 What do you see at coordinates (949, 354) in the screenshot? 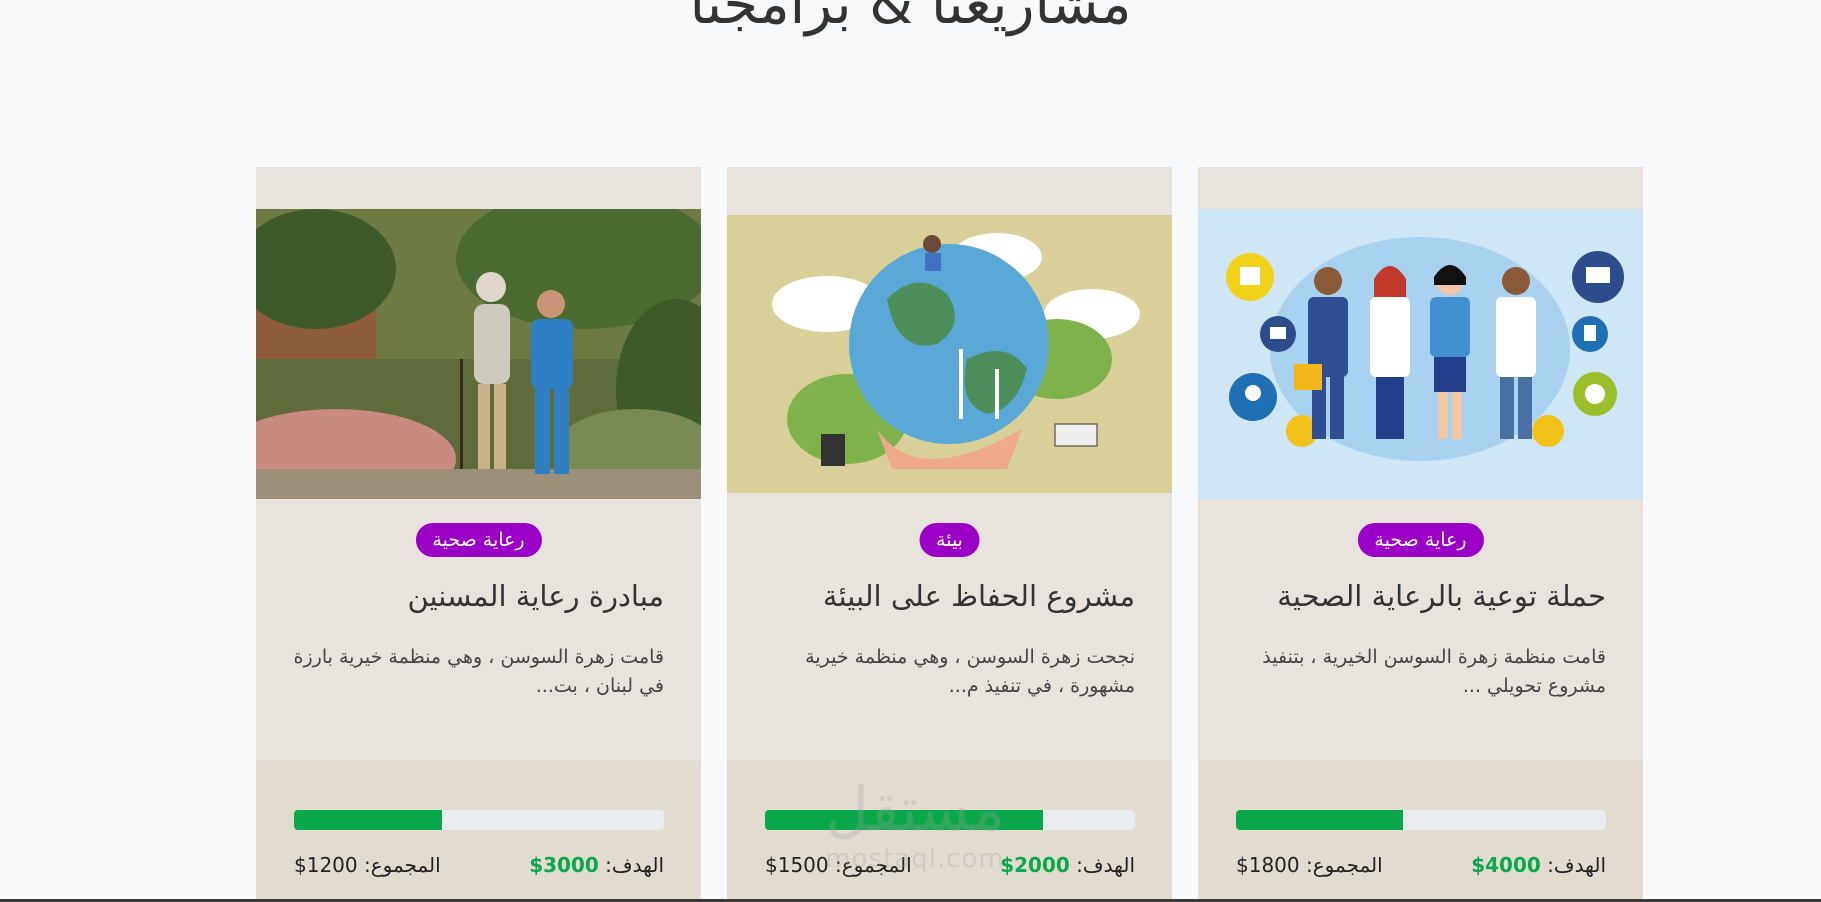
I see `earth-in-hands-illustration` at bounding box center [949, 354].